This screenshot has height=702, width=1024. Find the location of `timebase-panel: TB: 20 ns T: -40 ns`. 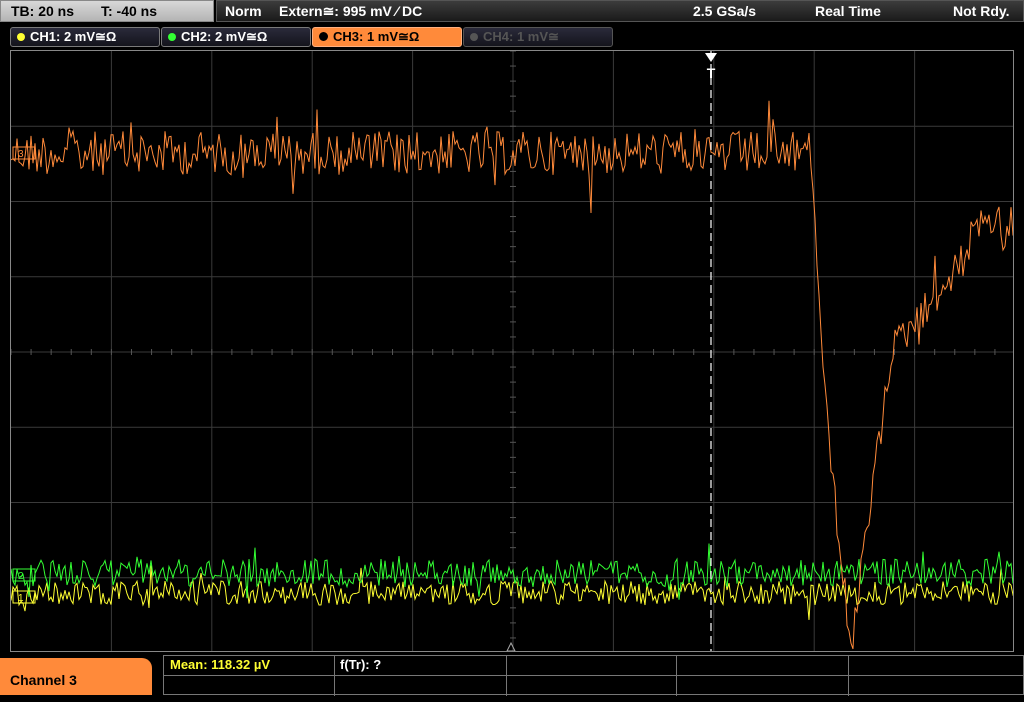

timebase-panel: TB: 20 ns T: -40 ns is located at coordinates (107, 11).